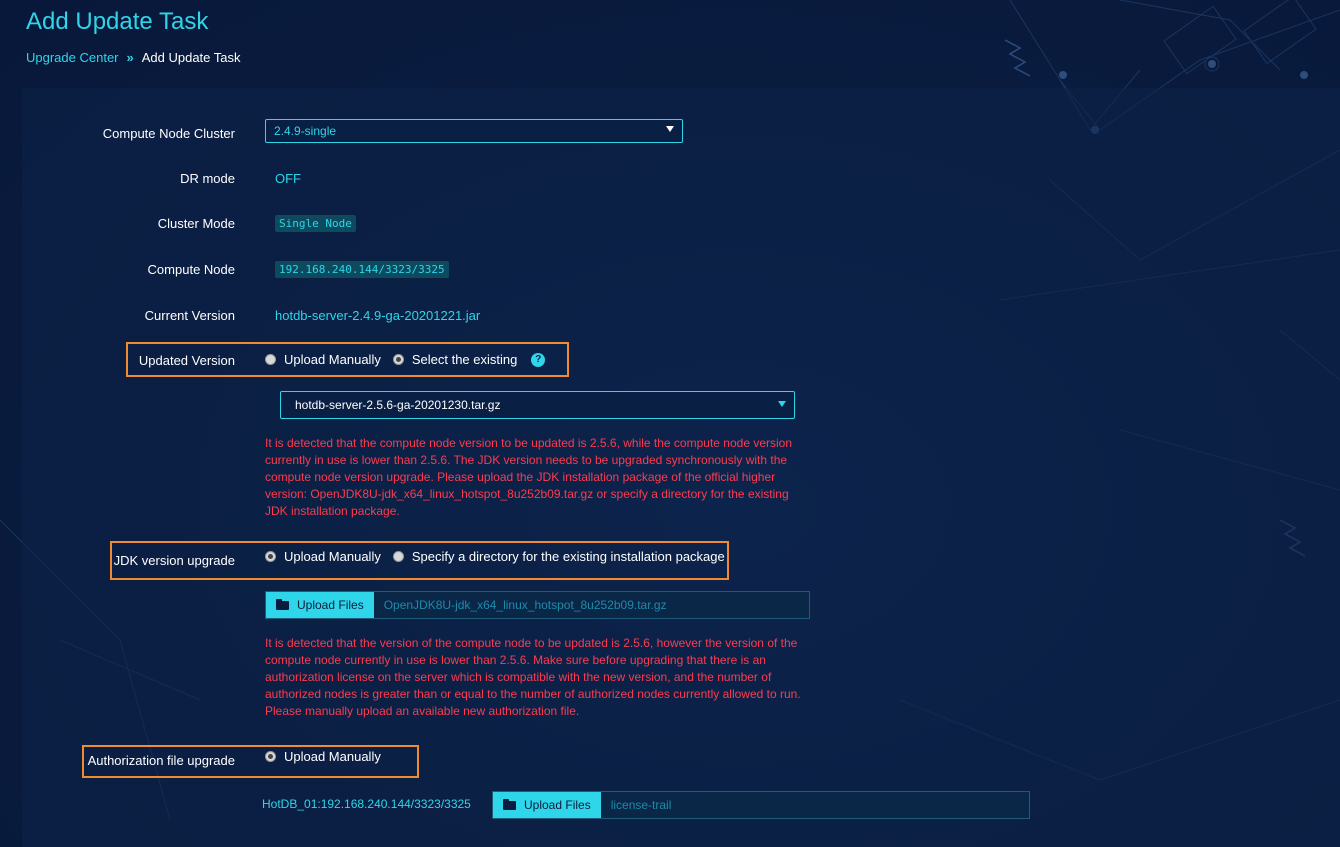 The width and height of the screenshot is (1340, 847). Describe the element at coordinates (464, 359) in the screenshot. I see `radio-label: Select the existing` at that location.